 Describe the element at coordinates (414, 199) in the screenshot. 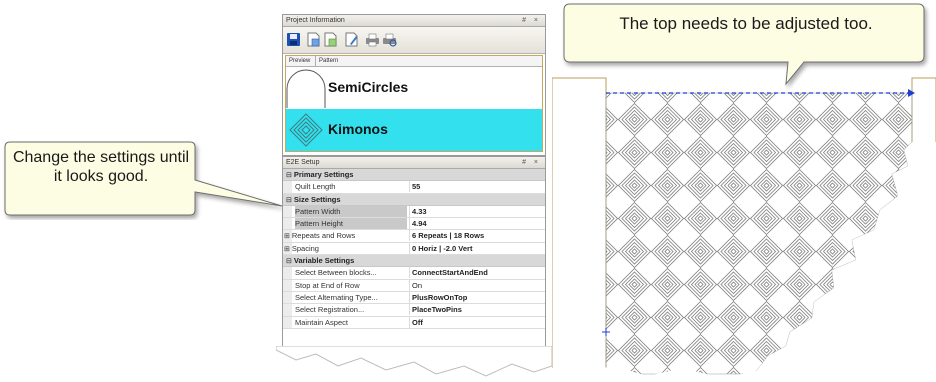

I see `category-size-settings: ⊟ Size Settings` at that location.